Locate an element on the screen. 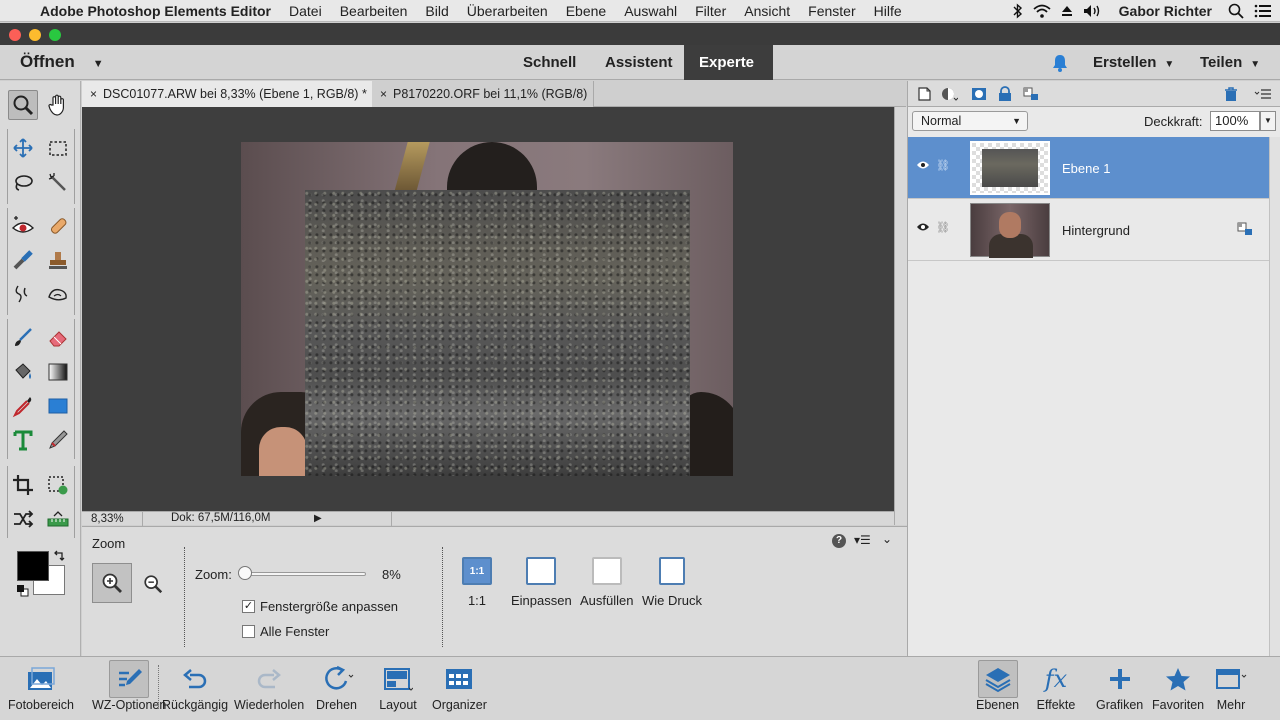 The height and width of the screenshot is (720, 1280). menu-ansicht: Ansicht is located at coordinates (767, 11).